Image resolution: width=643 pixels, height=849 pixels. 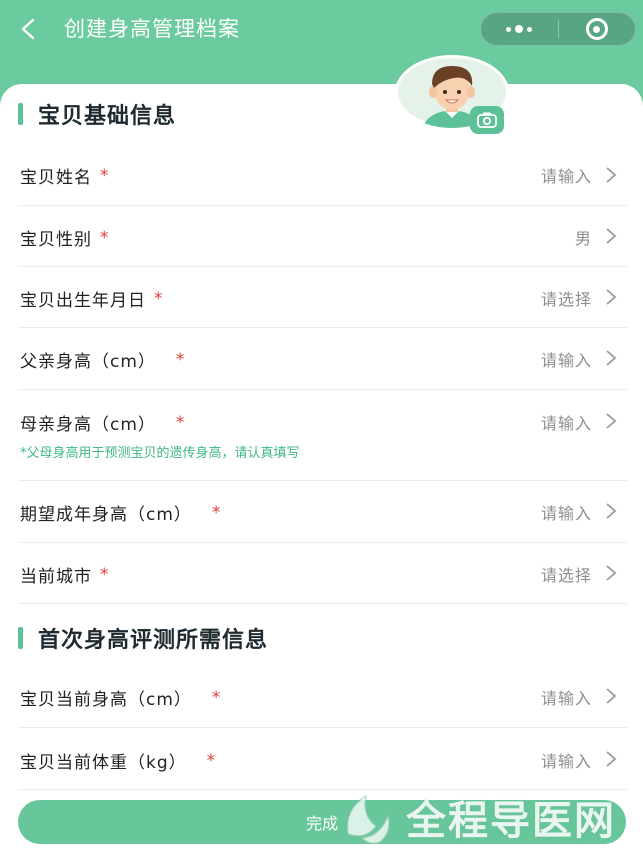 I want to click on field-label: 当前城市 *, so click(x=65, y=576).